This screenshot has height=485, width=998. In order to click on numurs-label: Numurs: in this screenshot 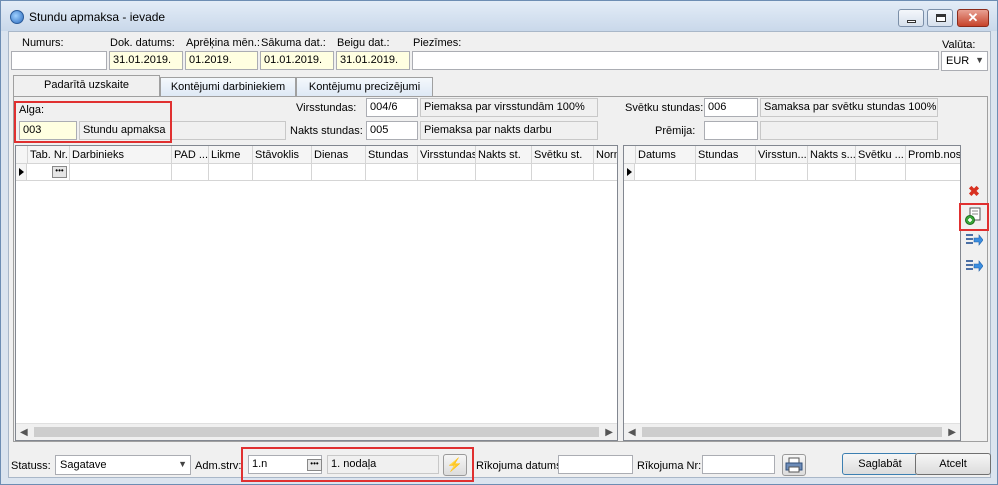, I will do `click(43, 43)`.